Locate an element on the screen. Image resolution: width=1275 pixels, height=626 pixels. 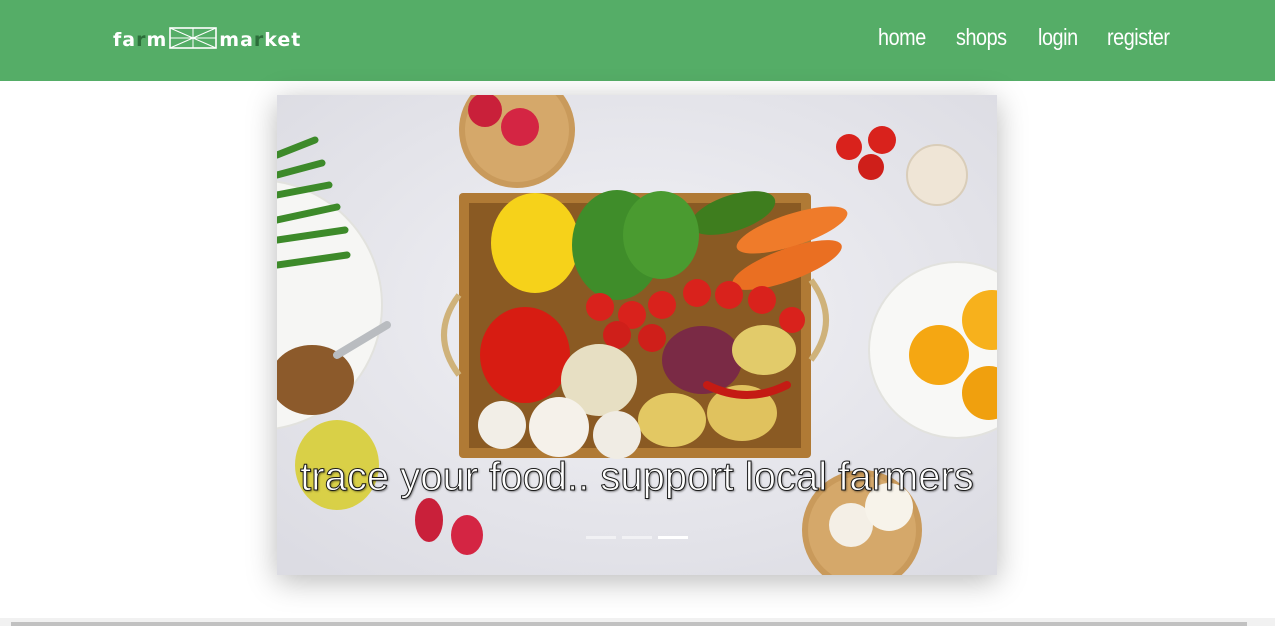
logo-text-4: ket is located at coordinates (283, 40).